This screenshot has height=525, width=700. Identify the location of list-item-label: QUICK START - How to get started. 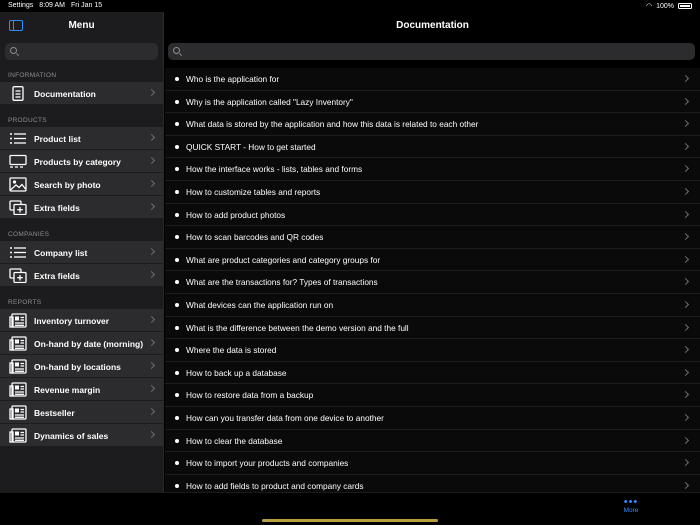
(251, 146).